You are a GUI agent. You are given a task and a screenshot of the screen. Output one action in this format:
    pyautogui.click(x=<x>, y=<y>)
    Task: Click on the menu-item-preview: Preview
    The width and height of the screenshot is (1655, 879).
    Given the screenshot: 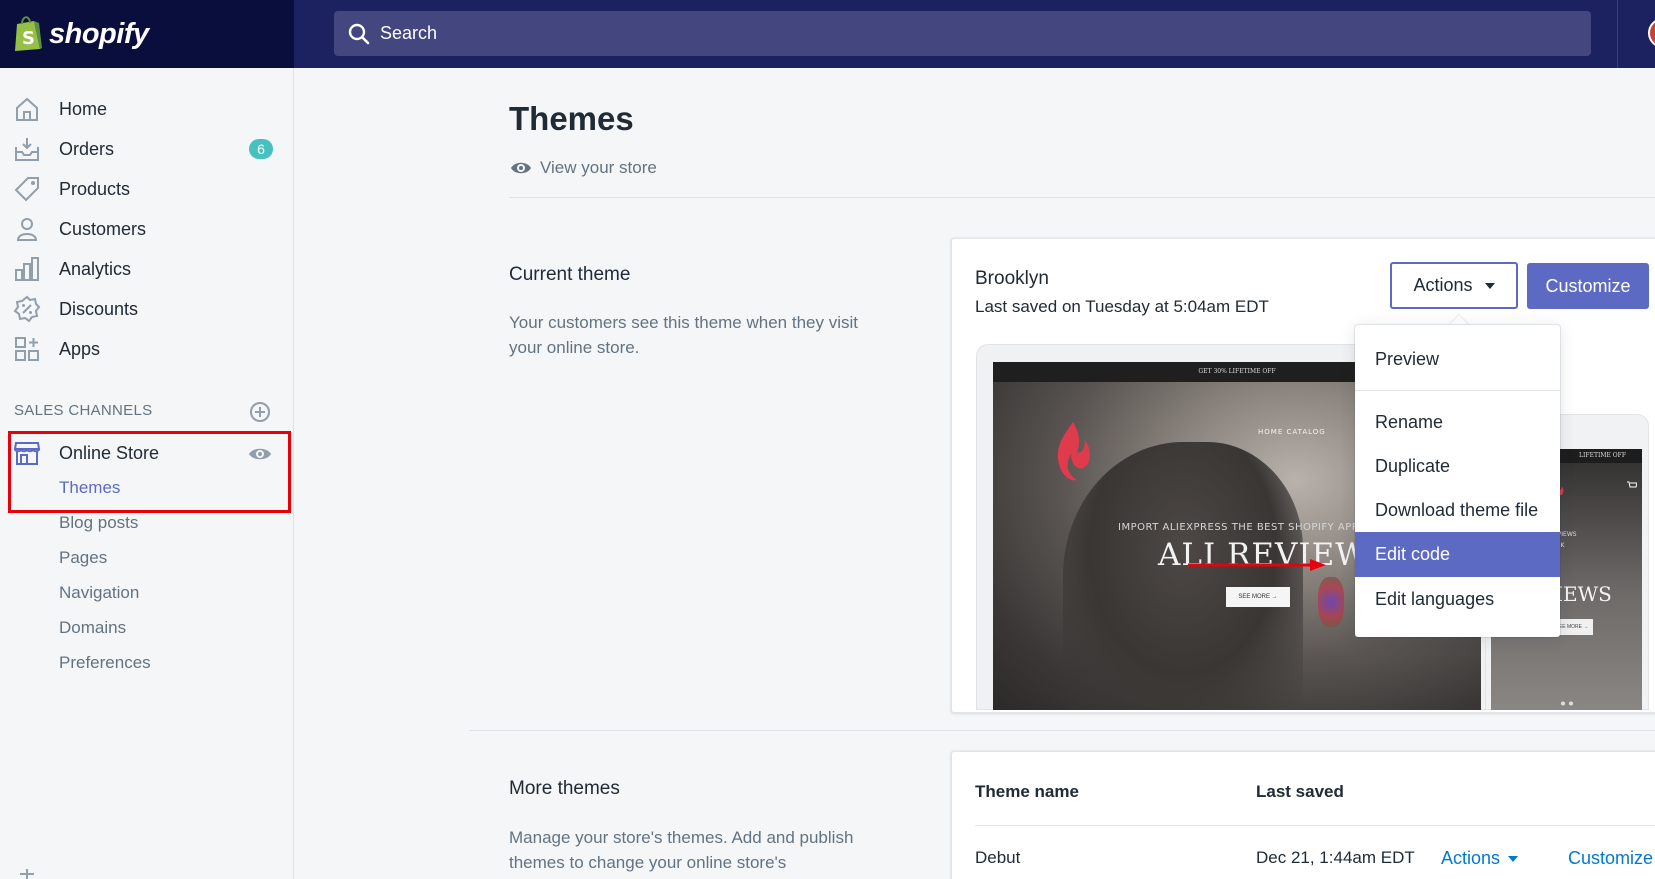 What is the action you would take?
    pyautogui.click(x=1457, y=359)
    